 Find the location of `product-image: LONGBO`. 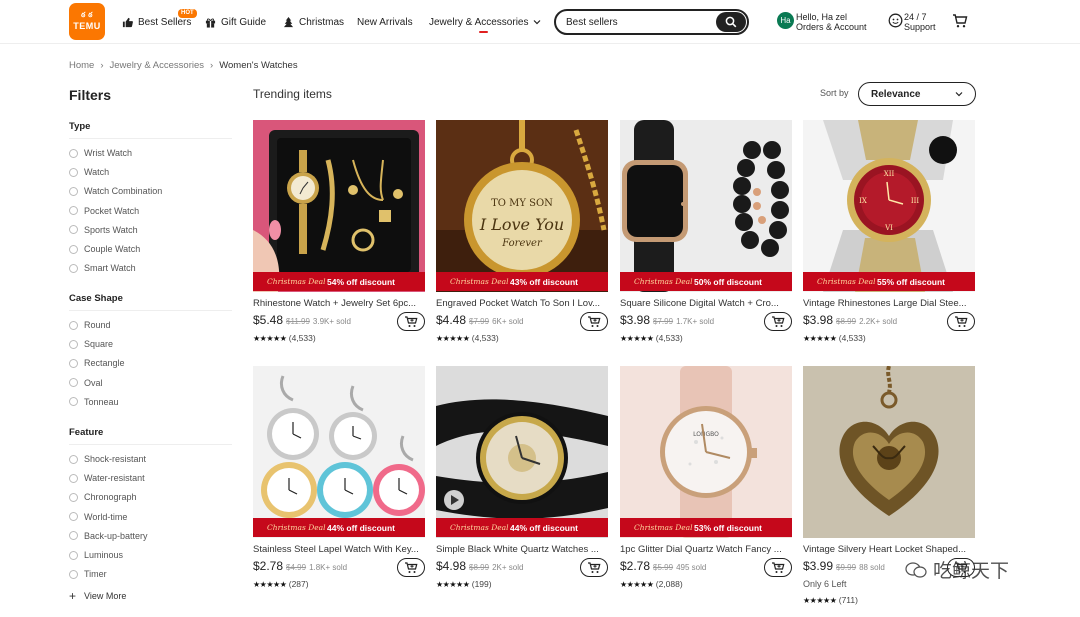

product-image: LONGBO is located at coordinates (706, 452).